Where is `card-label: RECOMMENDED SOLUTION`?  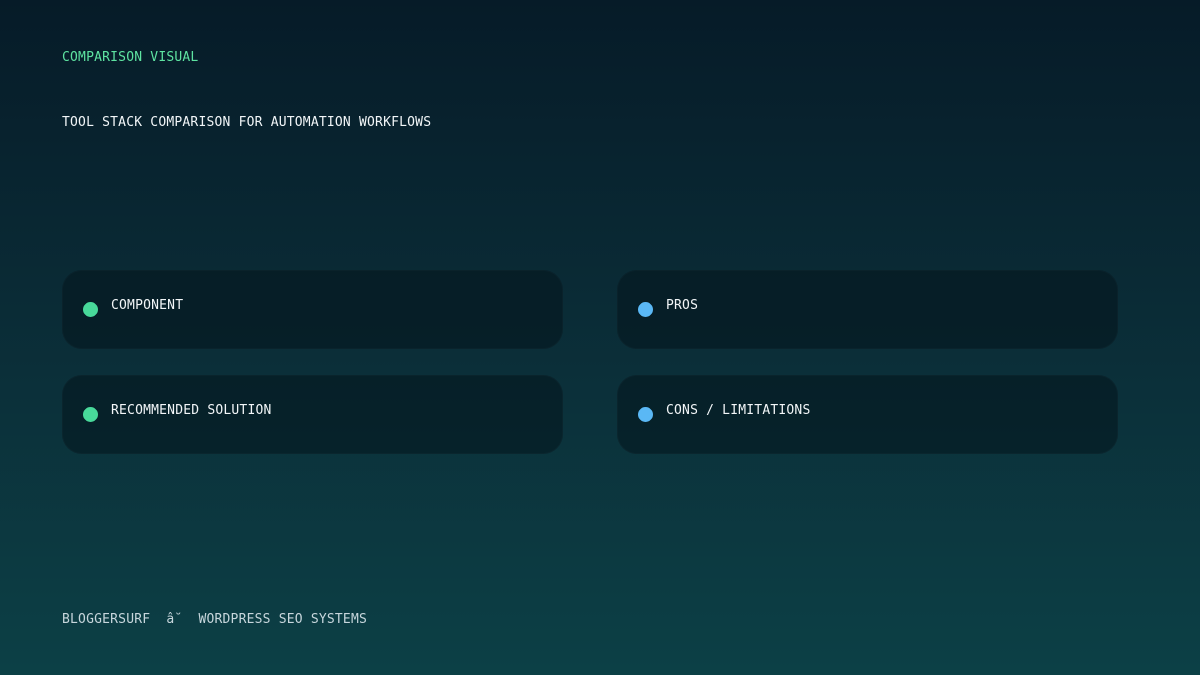 card-label: RECOMMENDED SOLUTION is located at coordinates (191, 410).